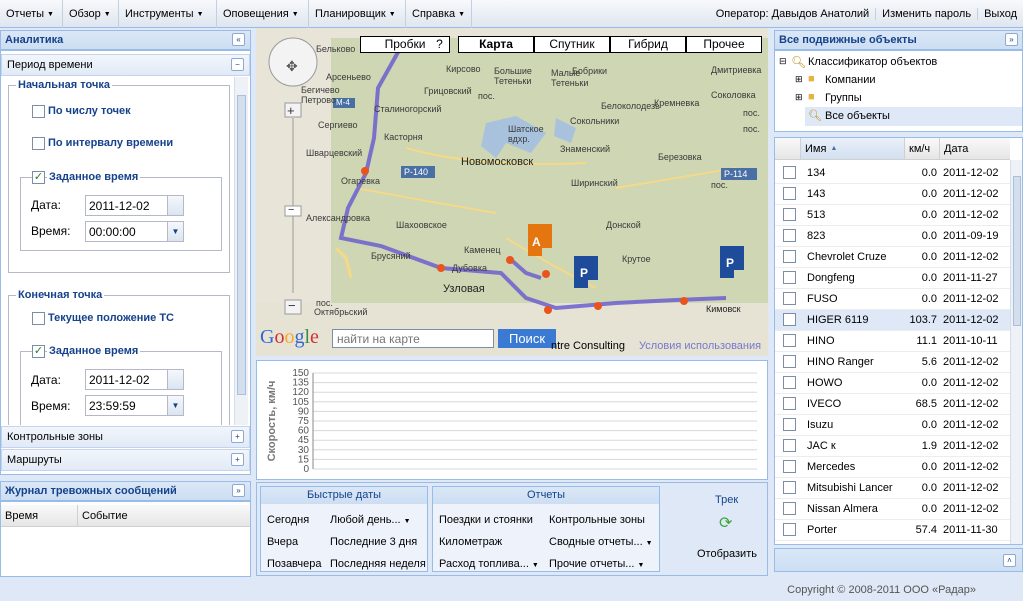  Describe the element at coordinates (850, 80) in the screenshot. I see `tree-companies: Компании` at that location.